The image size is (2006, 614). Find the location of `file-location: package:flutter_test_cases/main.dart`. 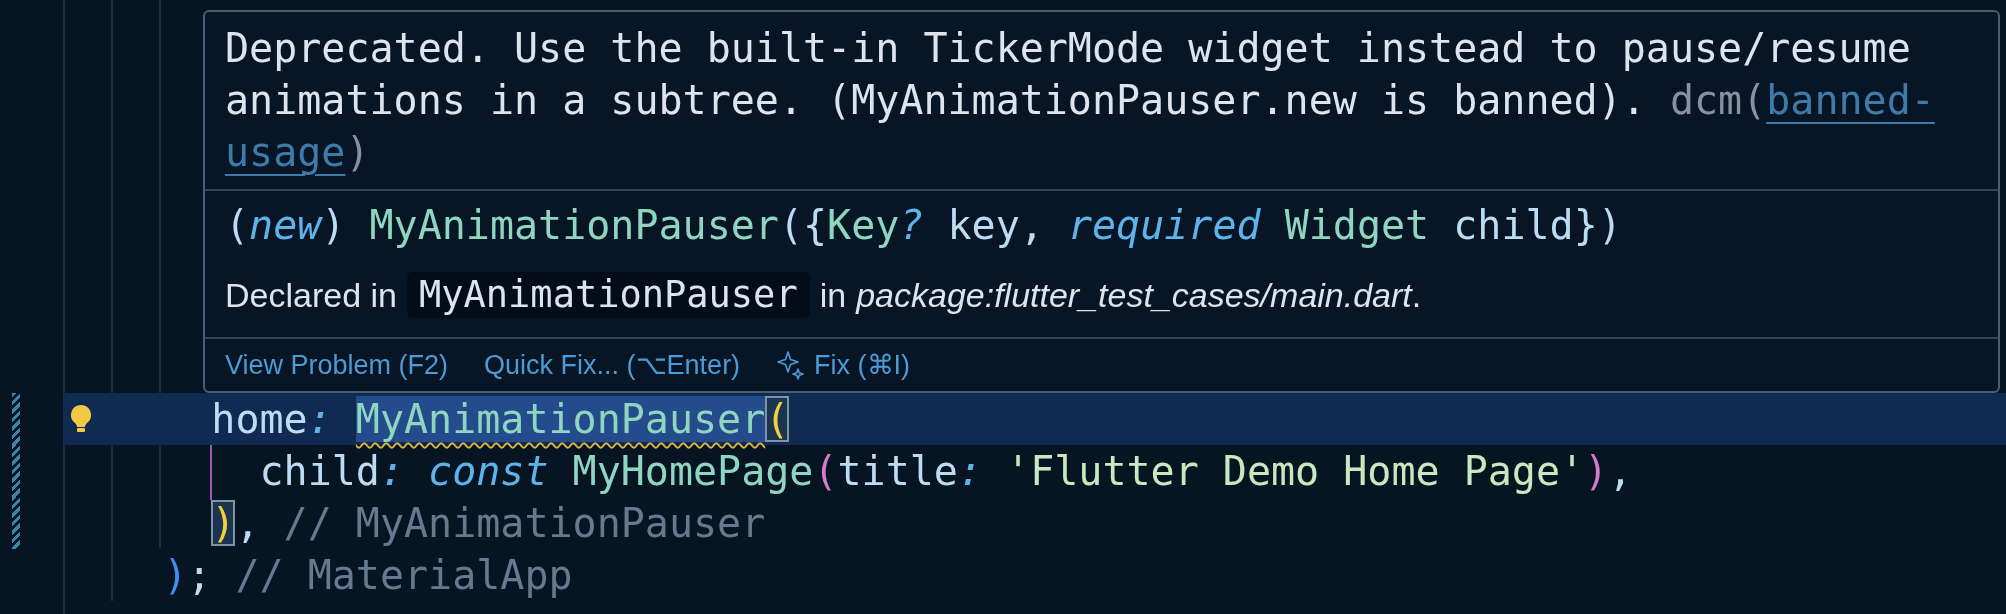

file-location: package:flutter_test_cases/main.dart is located at coordinates (1134, 295).